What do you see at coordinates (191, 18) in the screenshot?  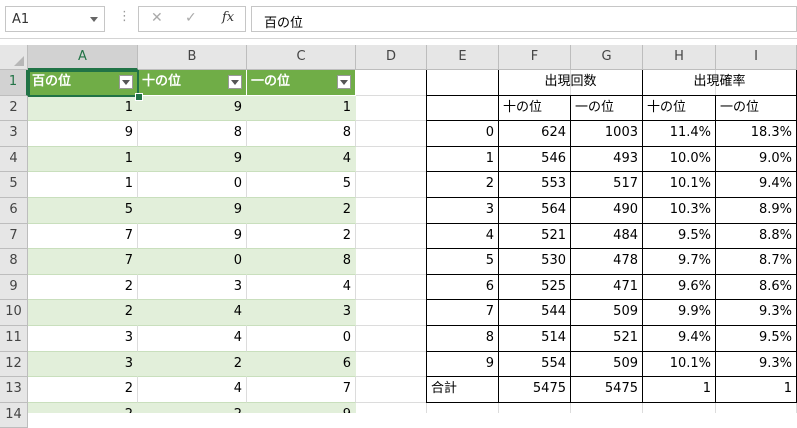 I see `enter-icon: ✓` at bounding box center [191, 18].